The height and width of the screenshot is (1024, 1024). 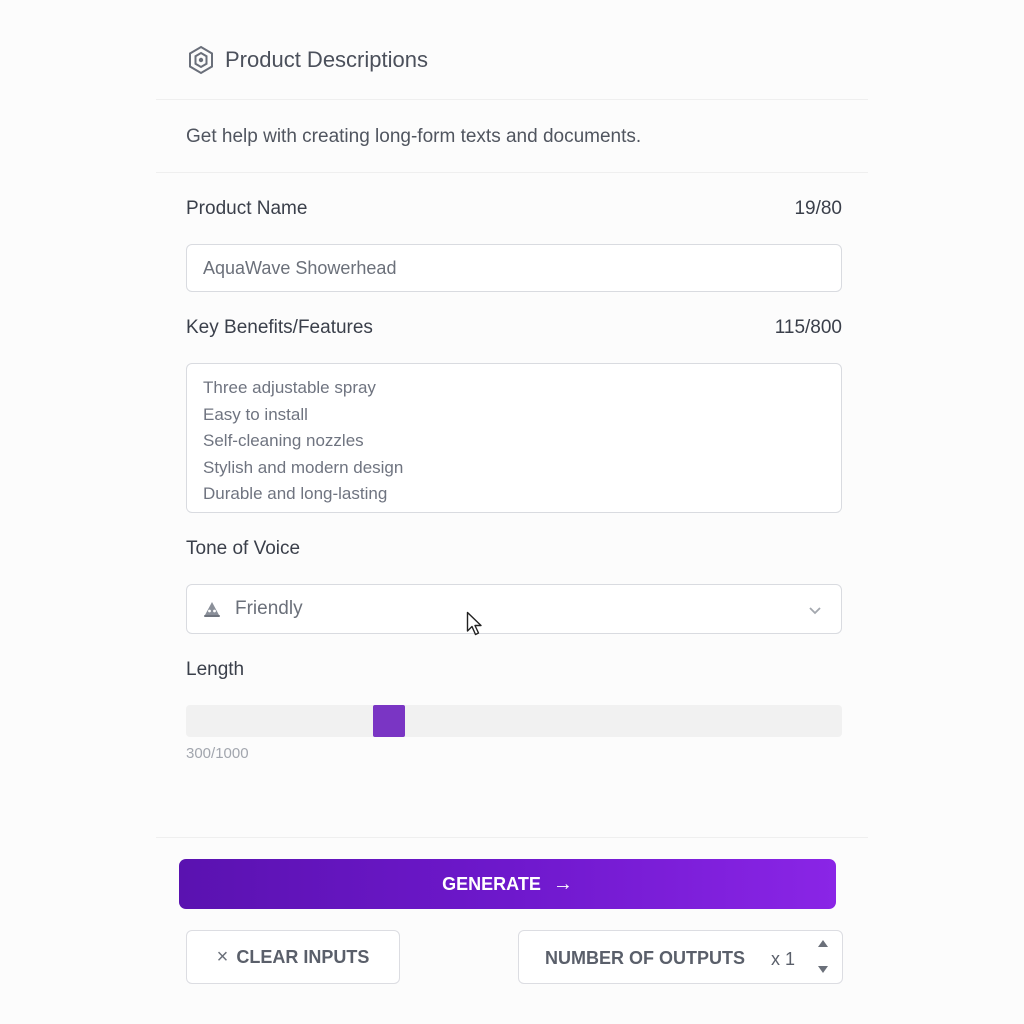 I want to click on benefit-line: Three adjustable spray, so click(x=289, y=387).